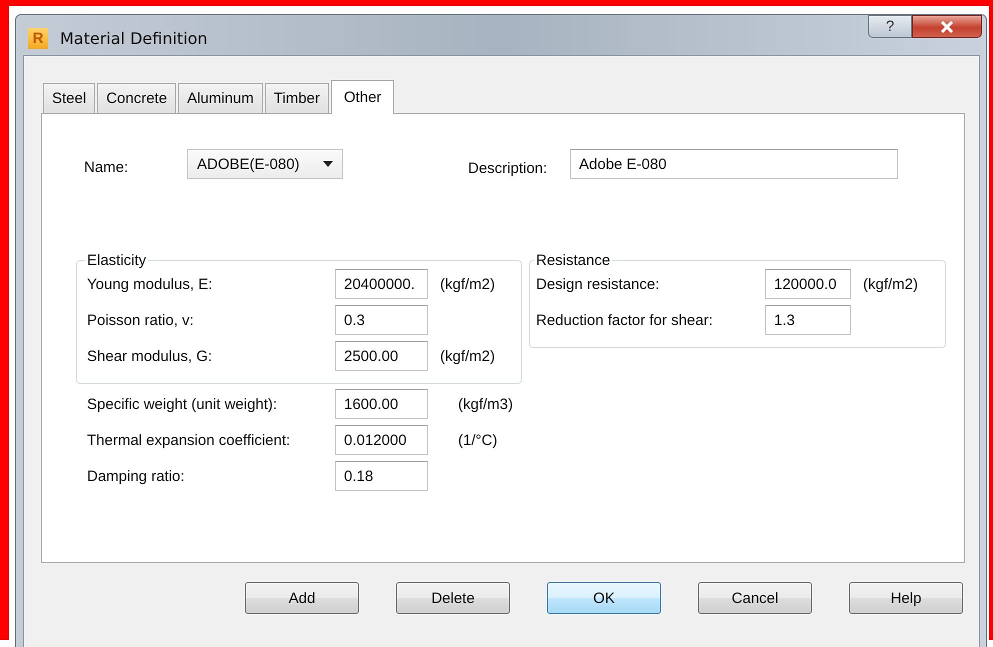 Image resolution: width=993 pixels, height=647 pixels. Describe the element at coordinates (890, 26) in the screenshot. I see `help-button: ?` at that location.